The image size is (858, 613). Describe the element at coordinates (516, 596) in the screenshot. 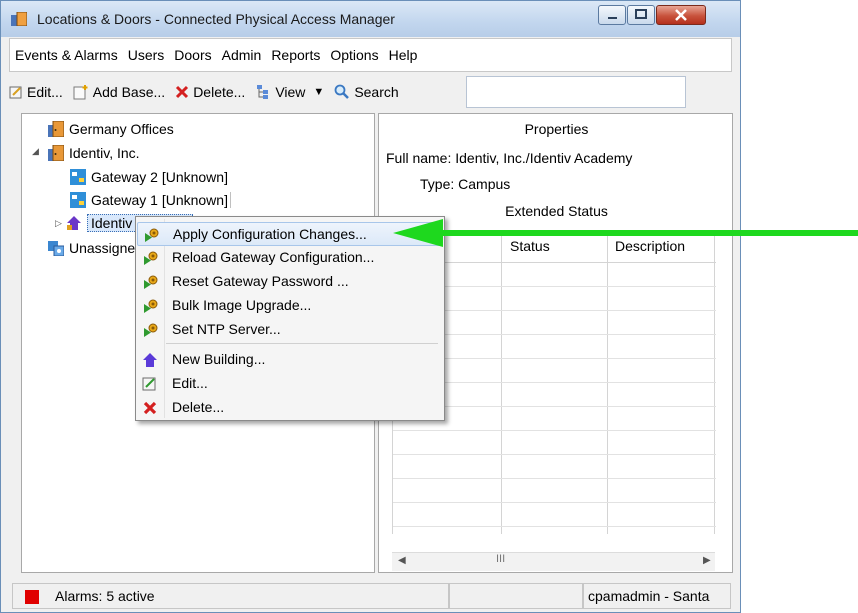

I see `status-empty-cell` at that location.